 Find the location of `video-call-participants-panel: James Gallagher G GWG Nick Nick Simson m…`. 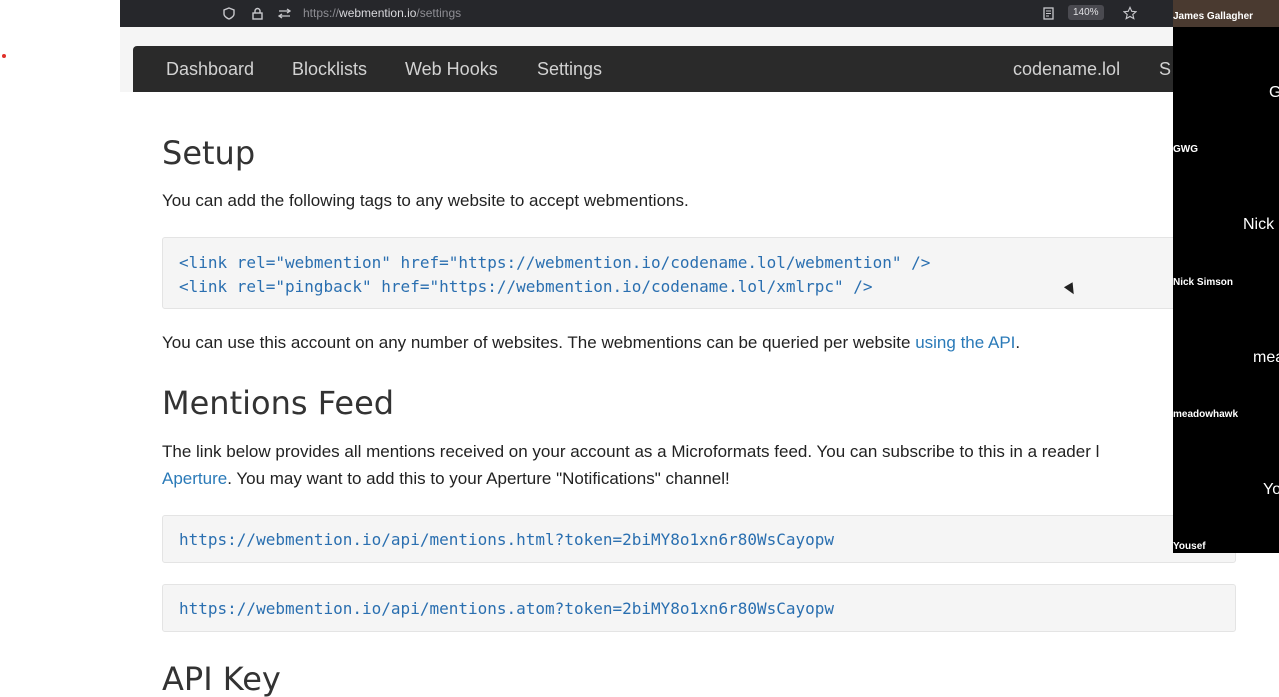

video-call-participants-panel: James Gallagher G GWG Nick Nick Simson m… is located at coordinates (1226, 276).